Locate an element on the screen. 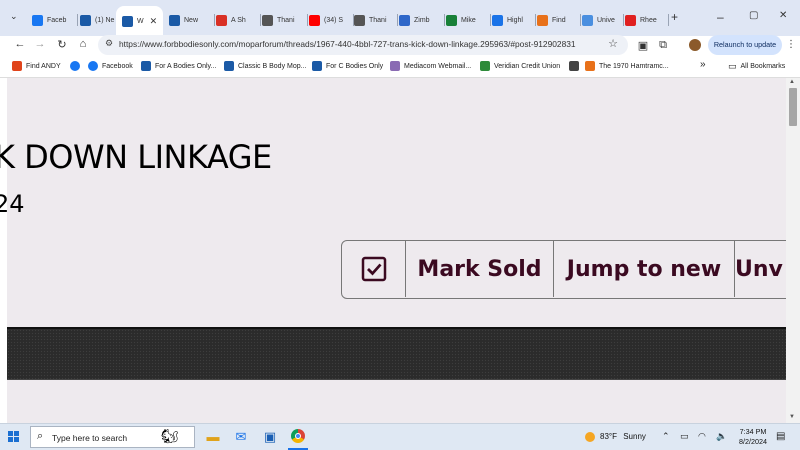 The image size is (800, 450). browser-tab: New is located at coordinates (192, 20).